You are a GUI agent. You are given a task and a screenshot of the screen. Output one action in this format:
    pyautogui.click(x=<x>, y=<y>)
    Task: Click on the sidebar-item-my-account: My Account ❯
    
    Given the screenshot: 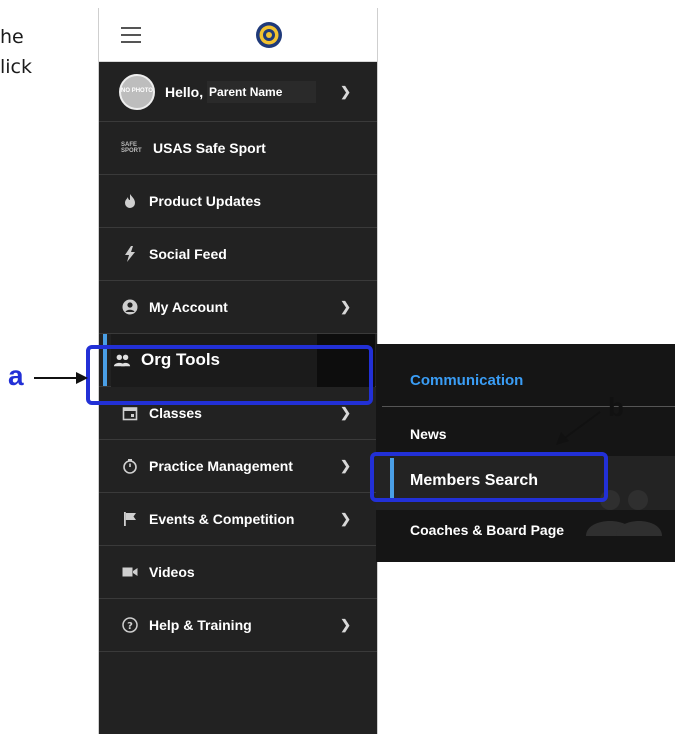 What is the action you would take?
    pyautogui.click(x=238, y=307)
    